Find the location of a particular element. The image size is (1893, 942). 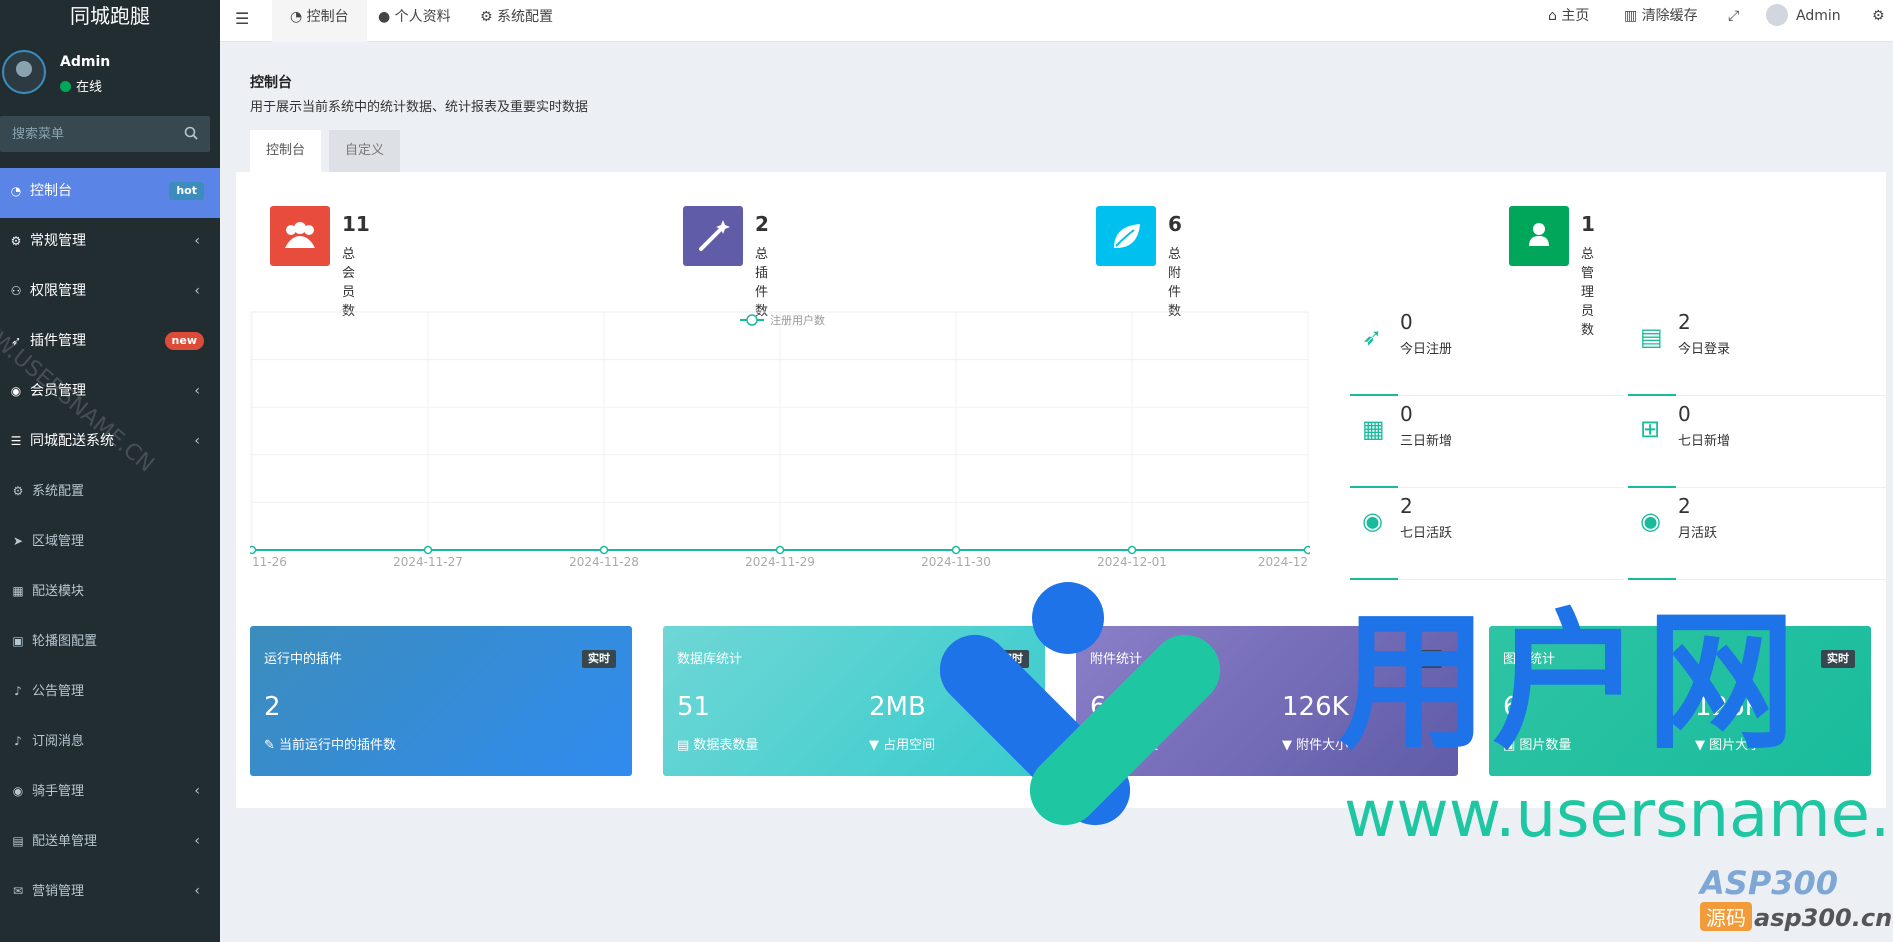

settings-icon: ⚙ is located at coordinates (1878, 21).